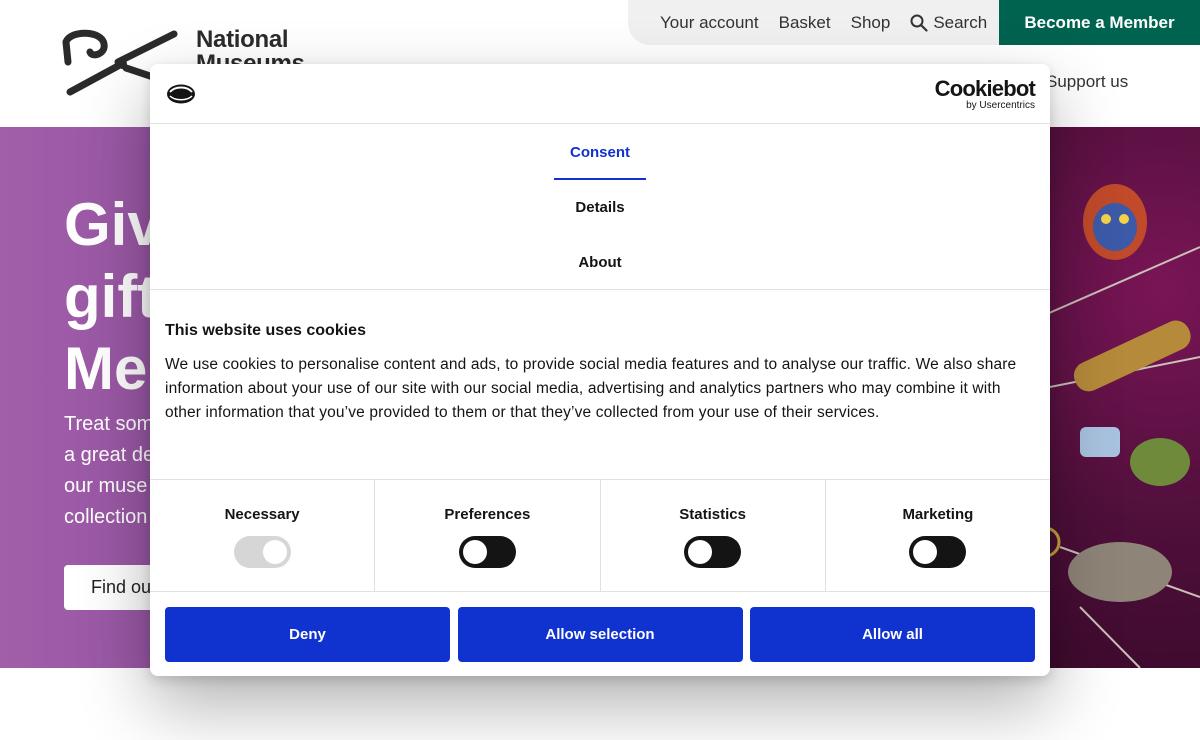 Image resolution: width=1200 pixels, height=740 pixels. I want to click on logo-wordmark: National Museums, so click(250, 46).